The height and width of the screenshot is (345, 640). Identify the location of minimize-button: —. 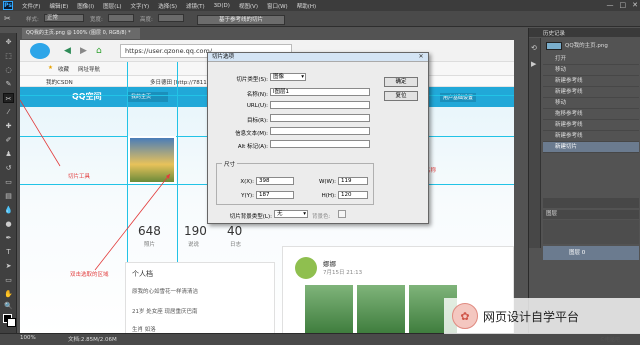
(610, 5).